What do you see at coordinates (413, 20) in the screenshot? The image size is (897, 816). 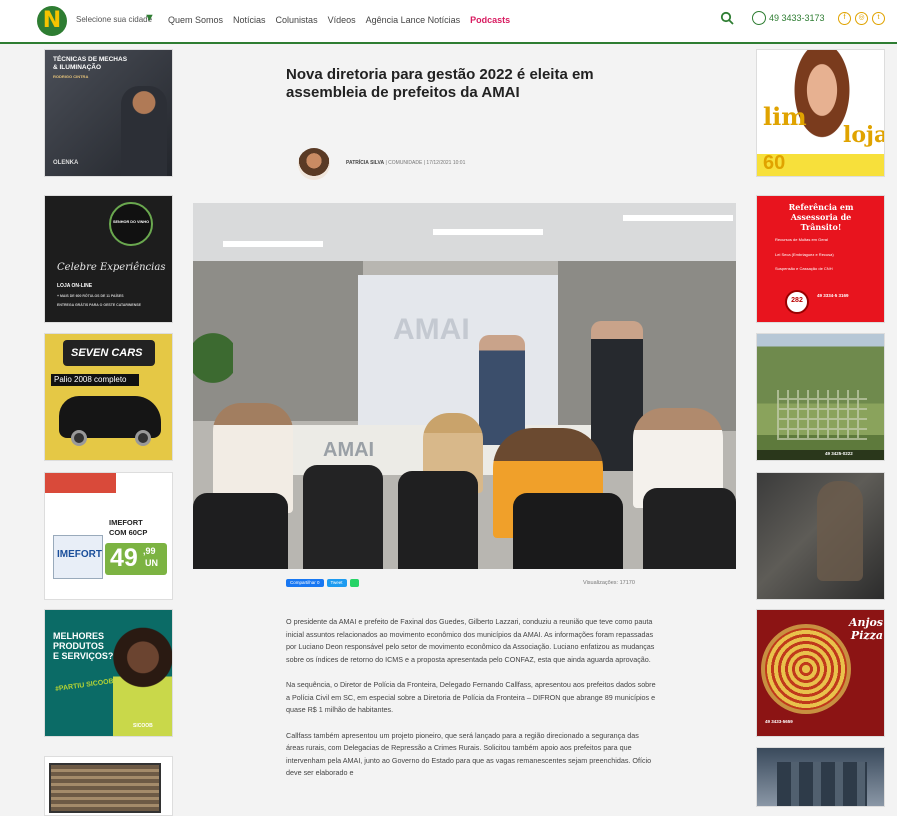 I see `nav-item-agencia-lance: Agência Lance Notícias` at bounding box center [413, 20].